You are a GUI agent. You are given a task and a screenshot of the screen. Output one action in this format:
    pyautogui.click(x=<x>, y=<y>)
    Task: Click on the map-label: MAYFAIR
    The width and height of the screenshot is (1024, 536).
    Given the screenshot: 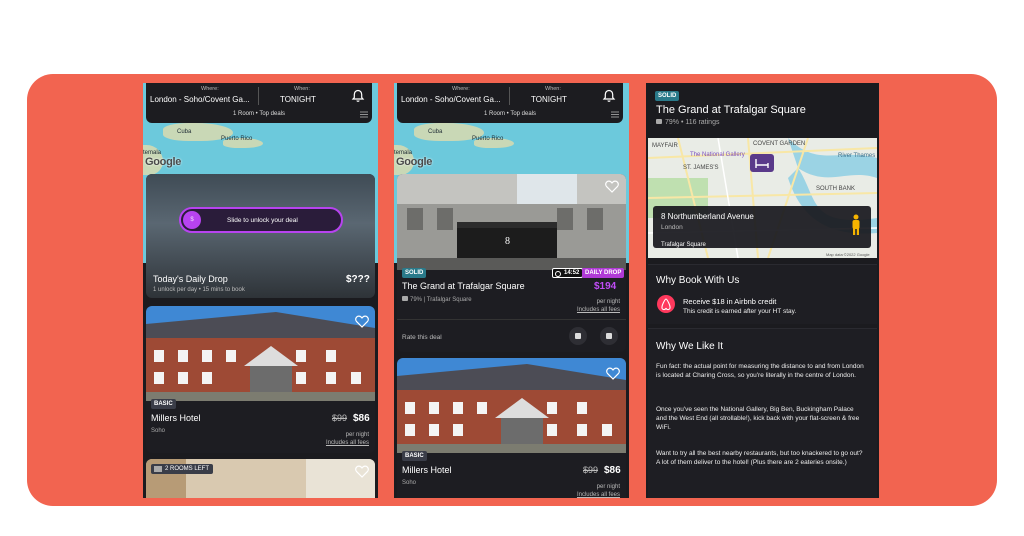 What is the action you would take?
    pyautogui.click(x=665, y=146)
    